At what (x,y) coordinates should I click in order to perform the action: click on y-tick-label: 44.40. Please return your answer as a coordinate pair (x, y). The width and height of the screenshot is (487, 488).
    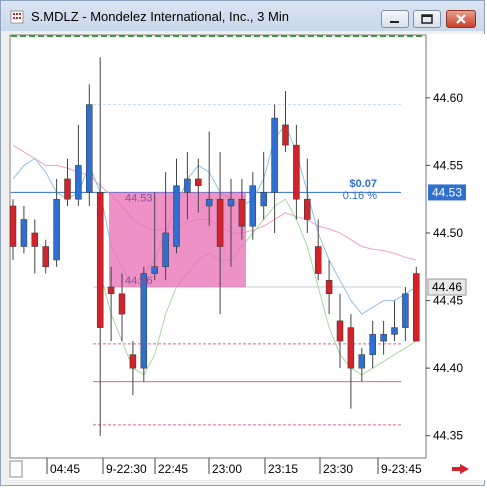
    Looking at the image, I should click on (448, 368).